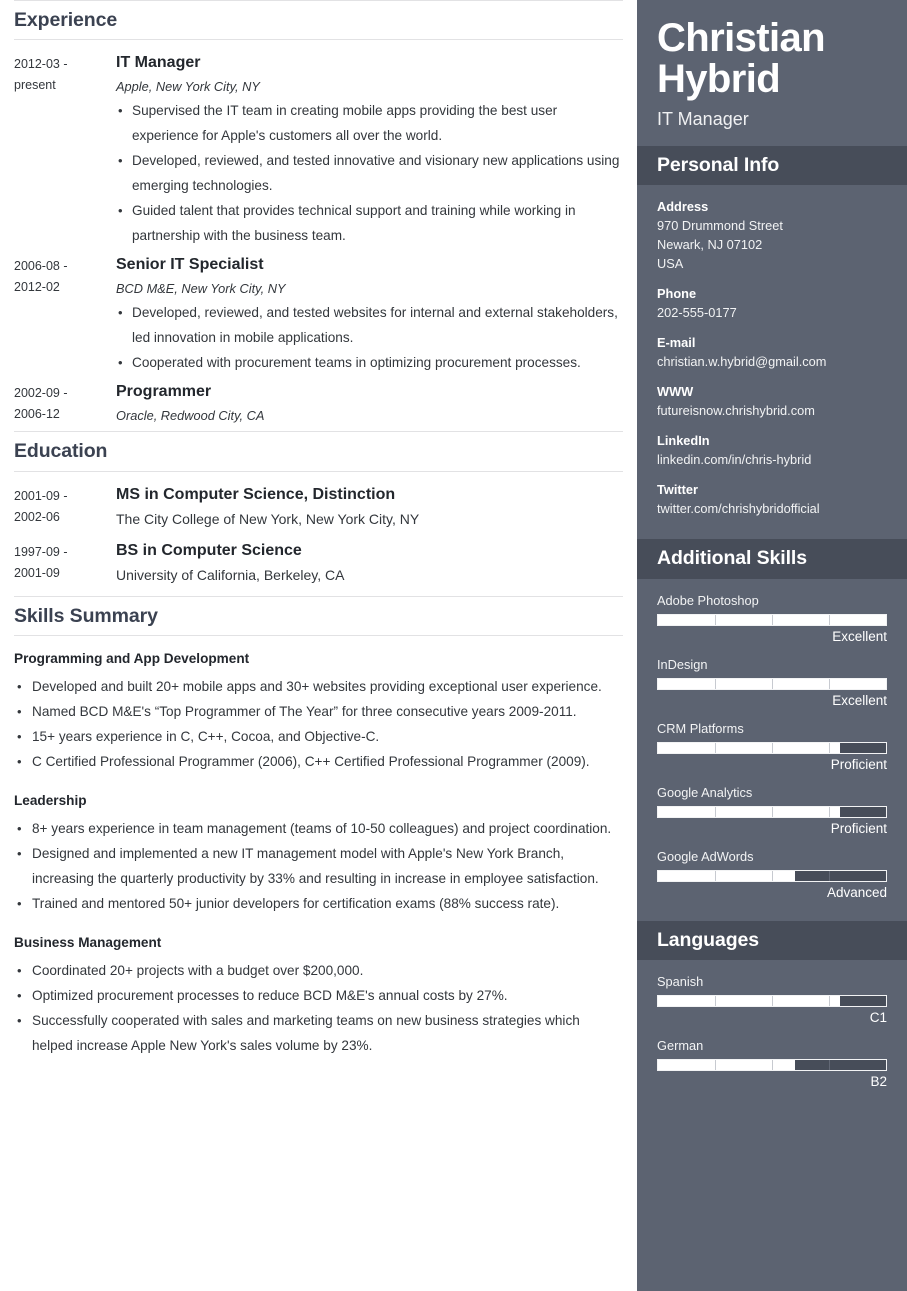  I want to click on contact-label: LinkedIn, so click(683, 441).